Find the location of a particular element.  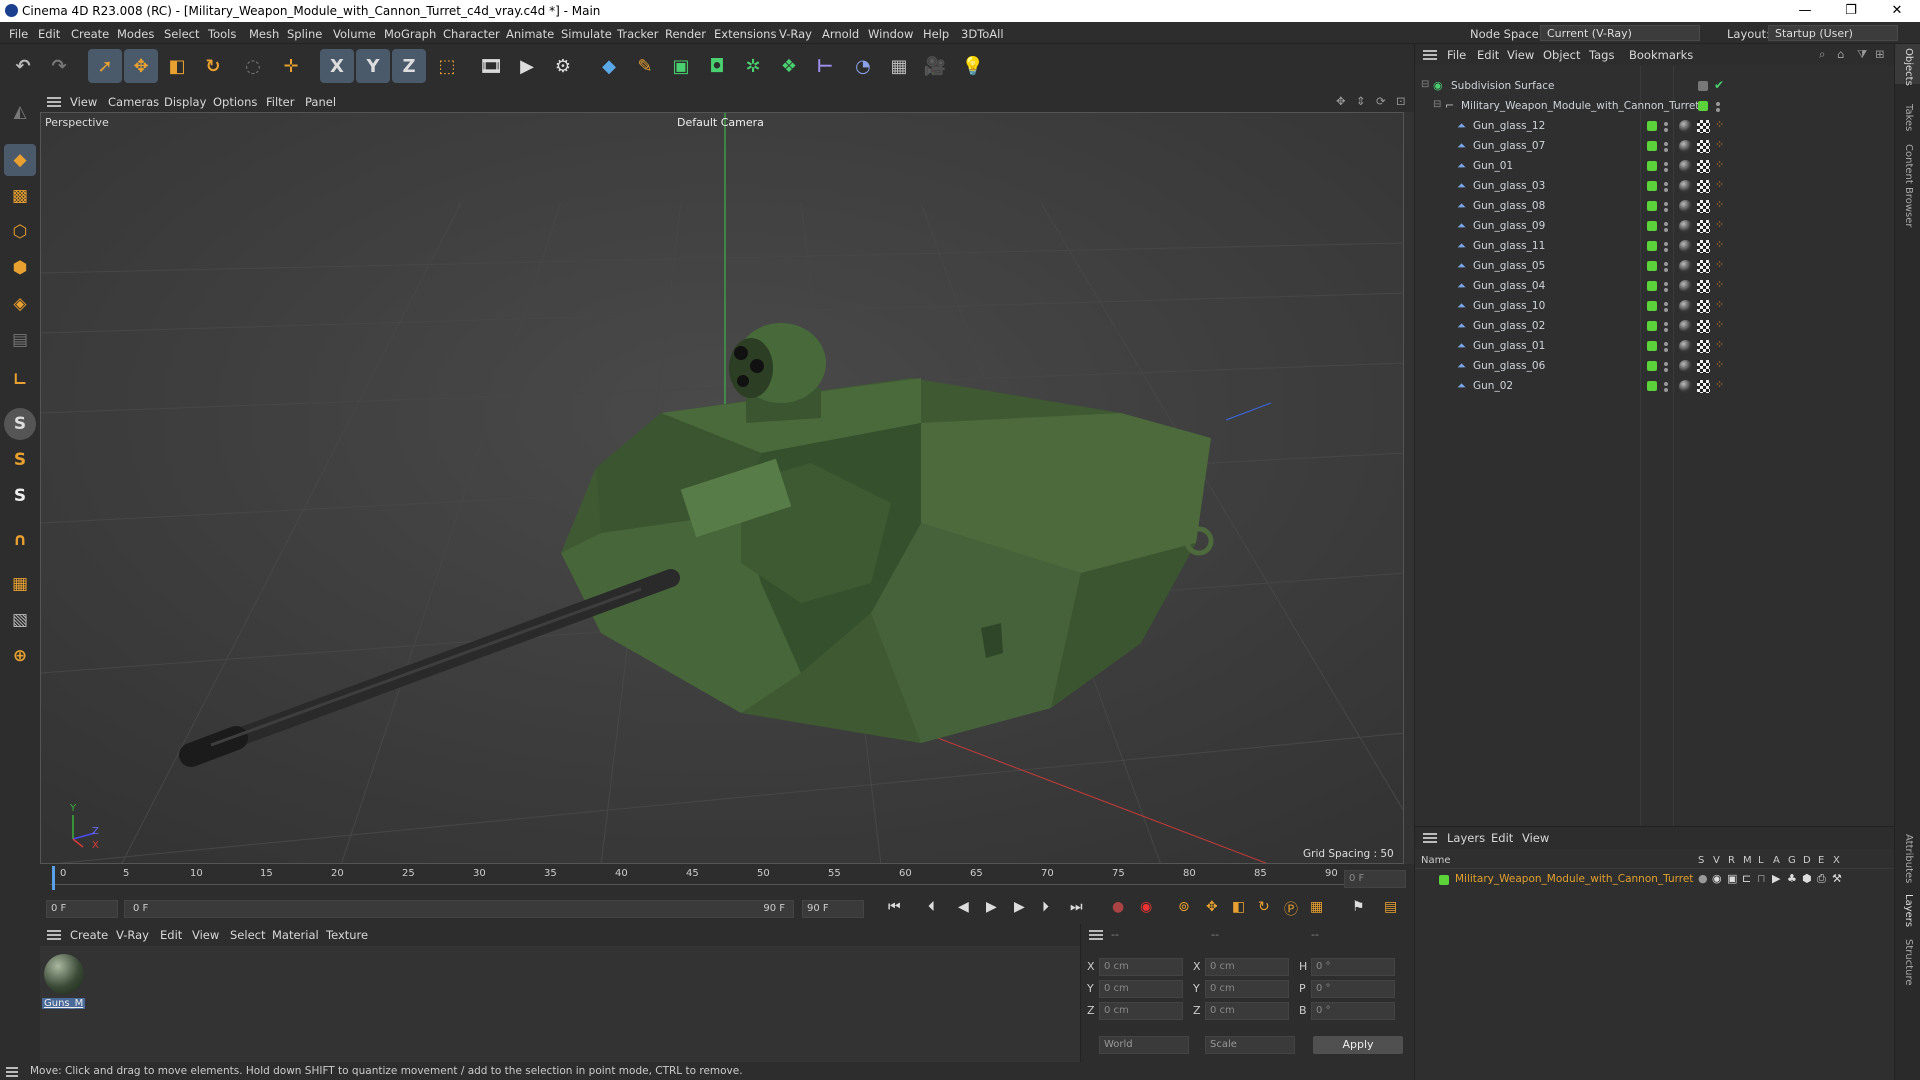

object-row: ⏶ Gun_glass_02 ⁘ is located at coordinates (1655, 326).